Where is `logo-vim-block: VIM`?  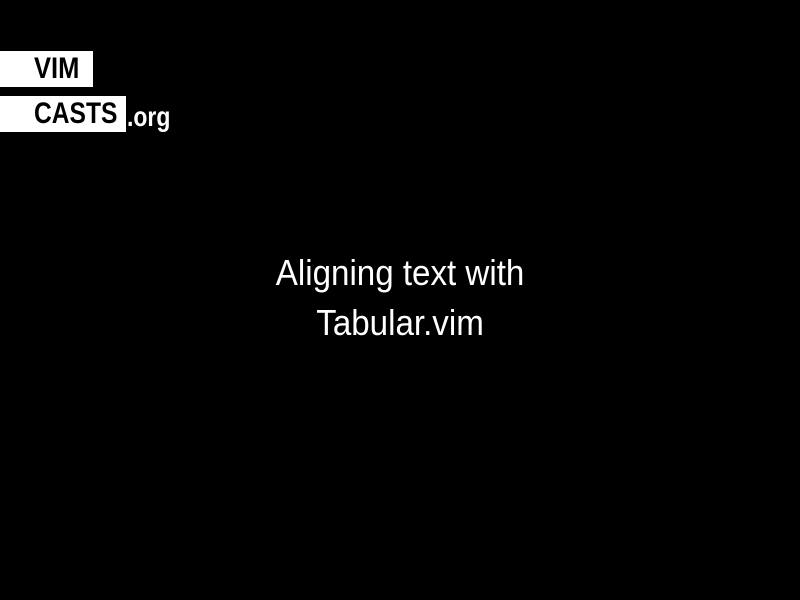
logo-vim-block: VIM is located at coordinates (46, 69).